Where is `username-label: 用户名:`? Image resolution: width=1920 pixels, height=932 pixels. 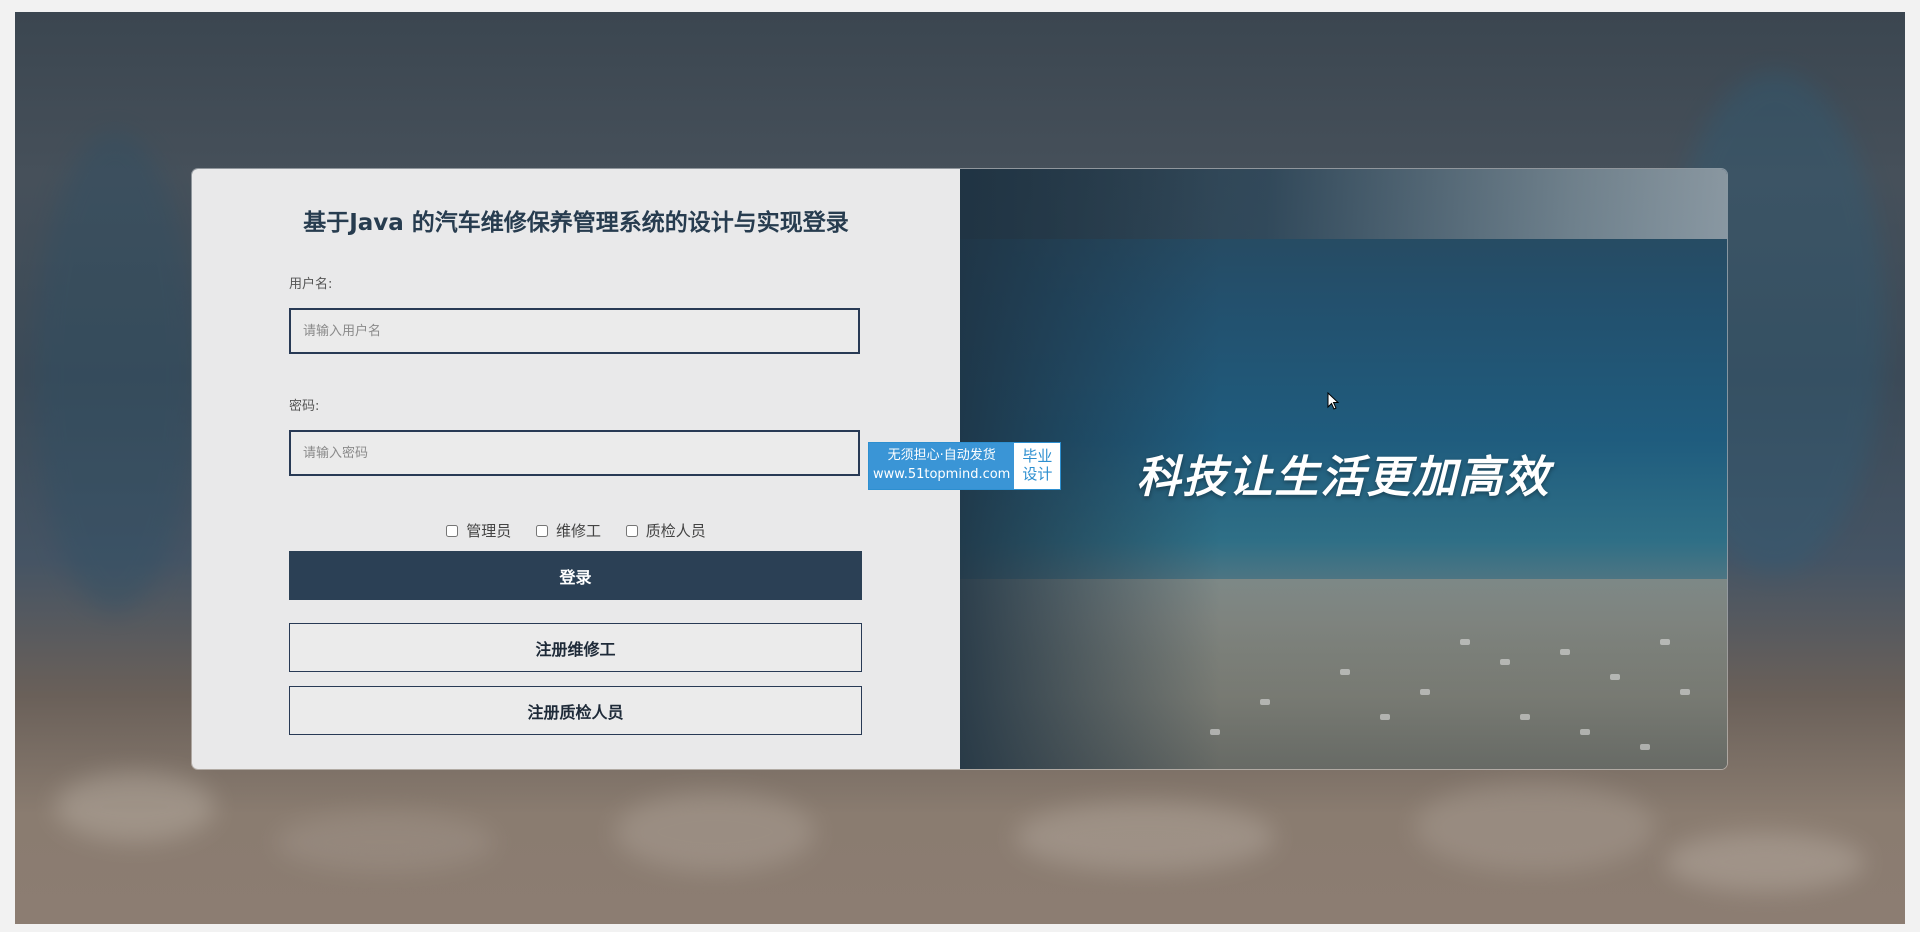 username-label: 用户名: is located at coordinates (311, 284).